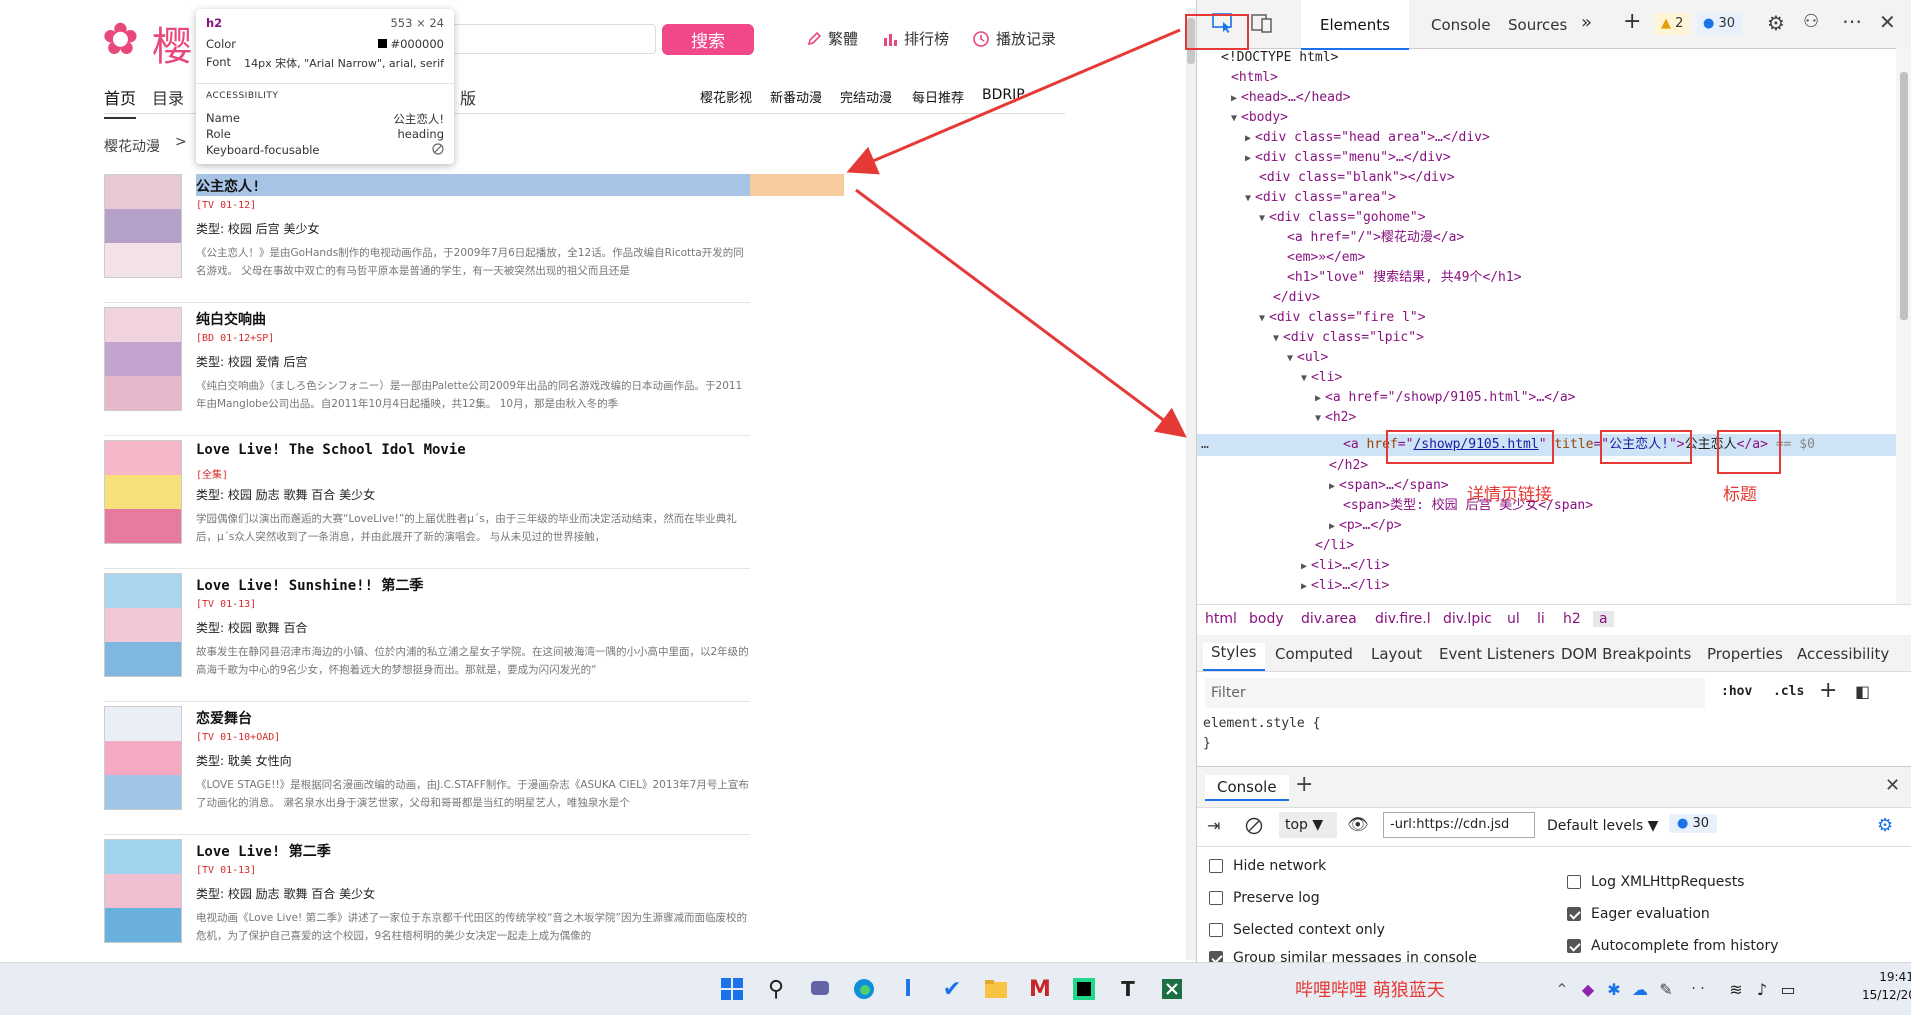  I want to click on console-message-badge: ● 30, so click(1693, 823).